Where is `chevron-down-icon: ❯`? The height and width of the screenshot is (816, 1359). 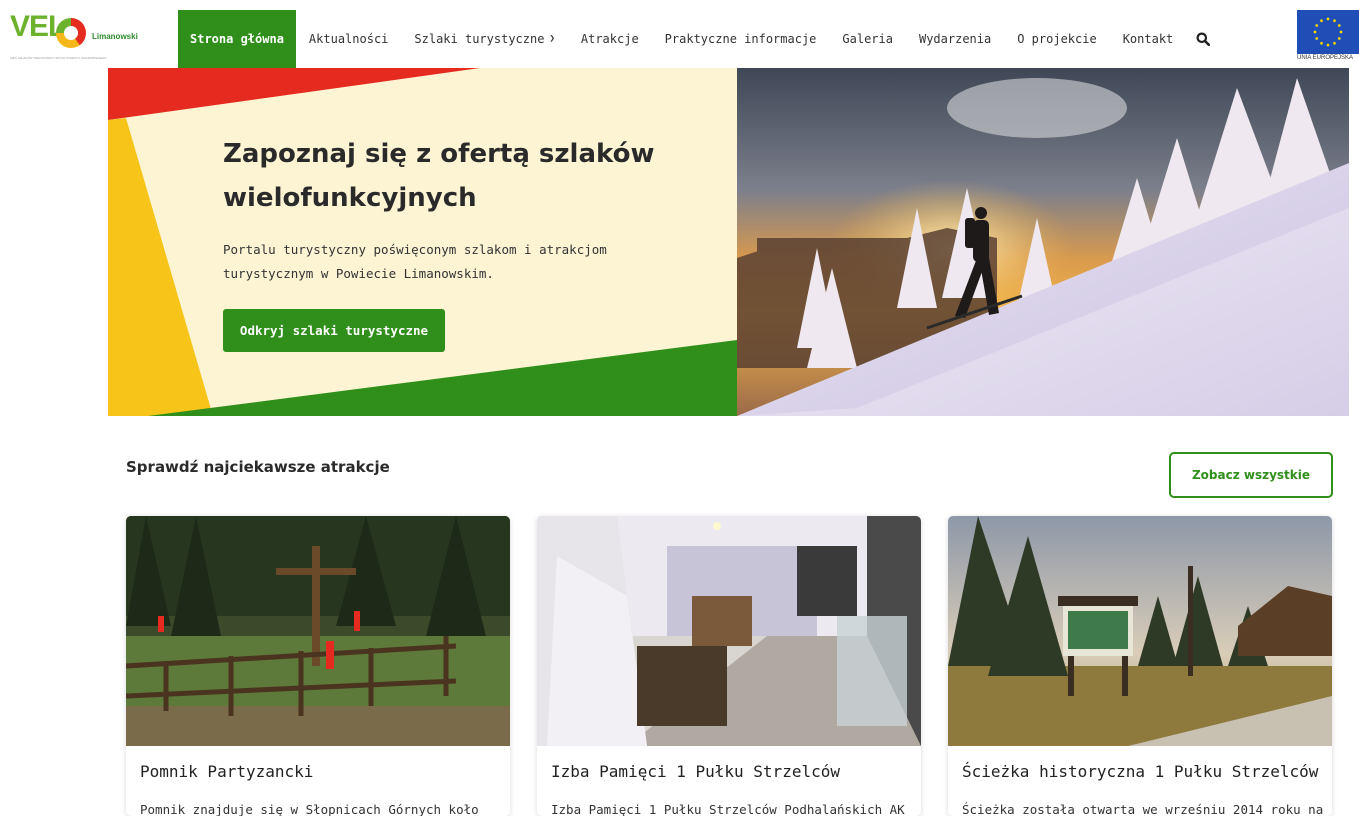
chevron-down-icon: ❯ is located at coordinates (552, 39).